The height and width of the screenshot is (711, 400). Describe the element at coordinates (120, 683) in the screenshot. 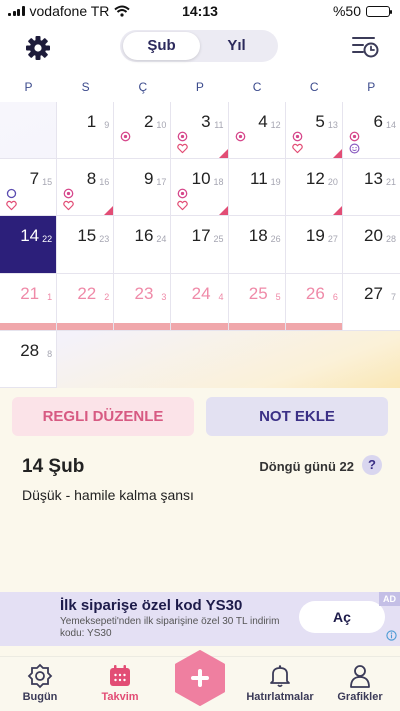

I see `tab-calendar: Takvim` at that location.